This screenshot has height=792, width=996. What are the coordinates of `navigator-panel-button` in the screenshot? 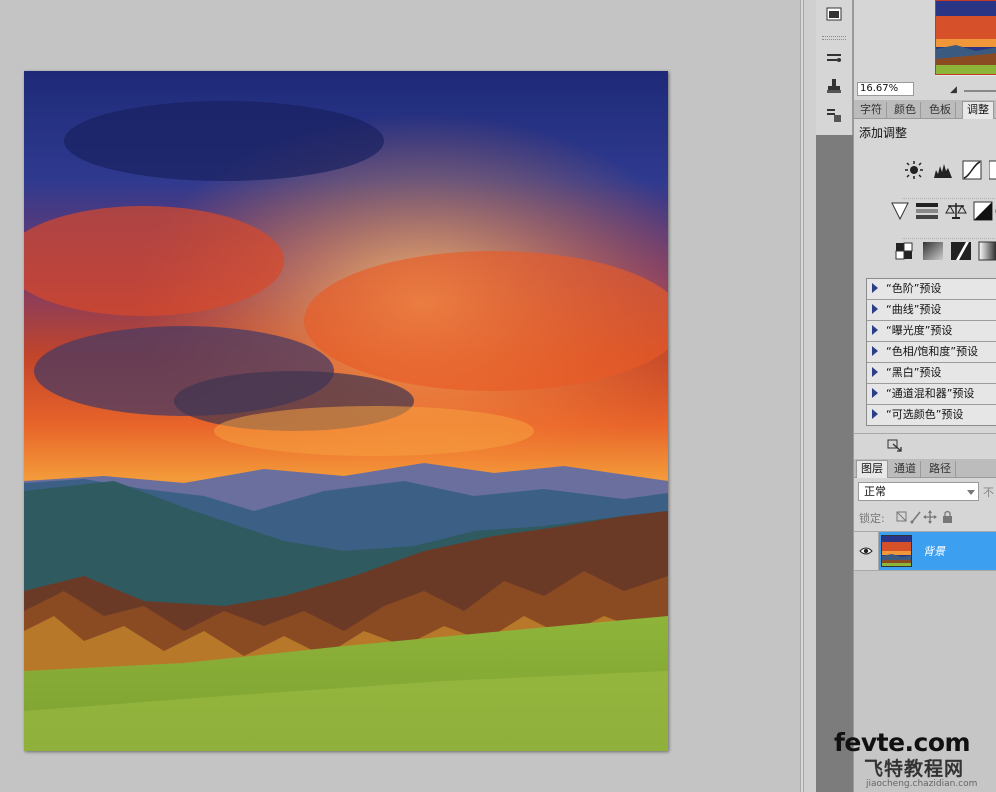 It's located at (834, 14).